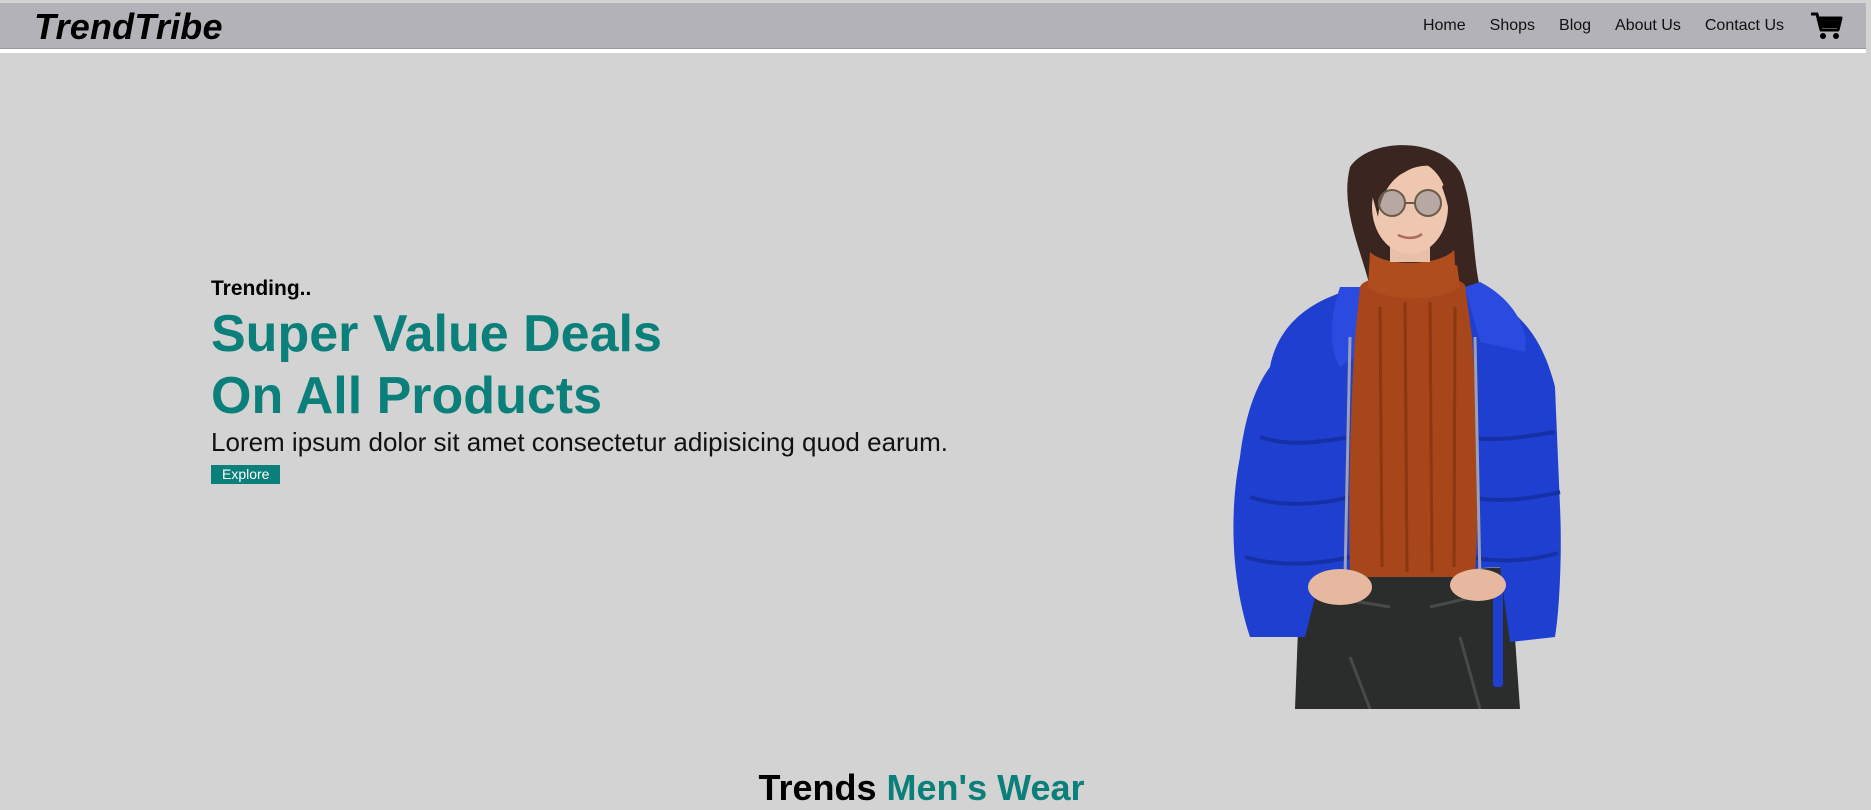 The height and width of the screenshot is (810, 1871). What do you see at coordinates (128, 27) in the screenshot?
I see `brand-logo: TrendTribe` at bounding box center [128, 27].